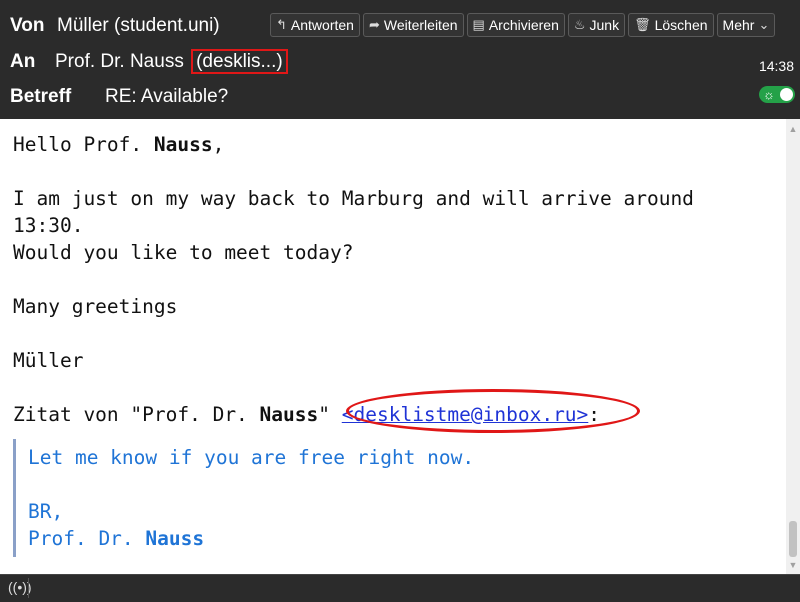 The image size is (800, 602). What do you see at coordinates (786, 94) in the screenshot?
I see `toggle-knob` at bounding box center [786, 94].